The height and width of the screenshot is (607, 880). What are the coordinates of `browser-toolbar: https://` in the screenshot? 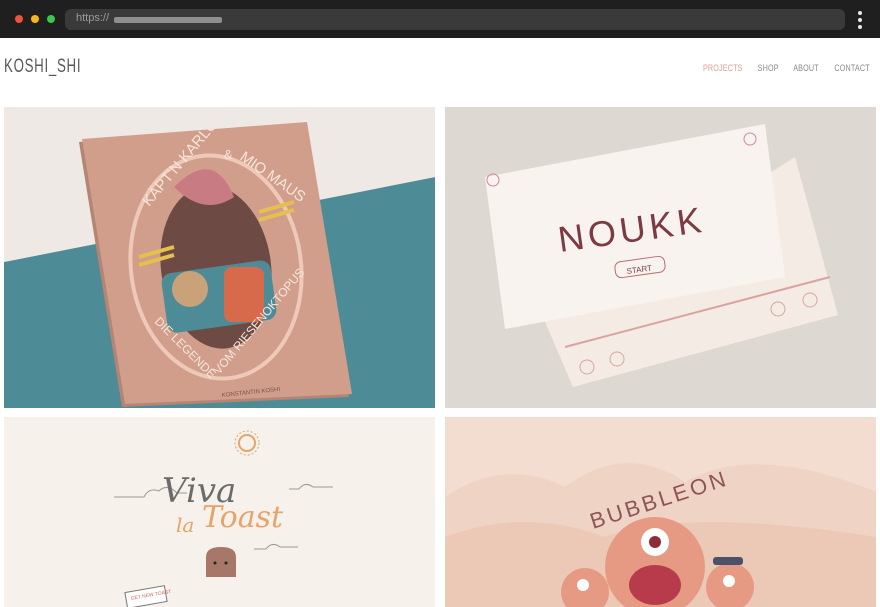 It's located at (440, 19).